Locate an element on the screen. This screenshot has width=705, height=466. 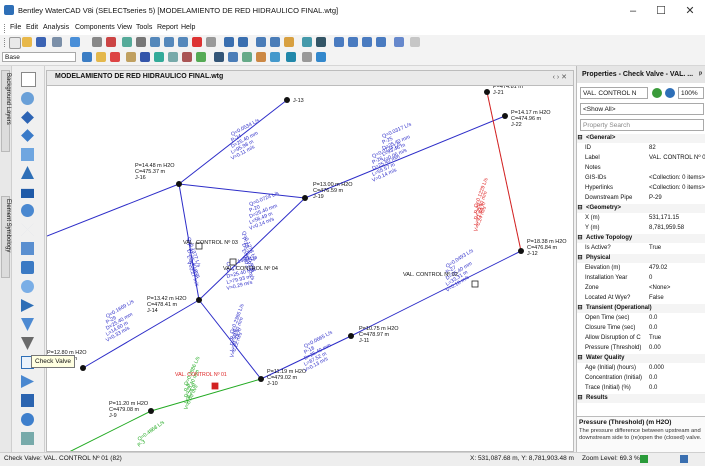
pipe-tool-icon is located at coordinates (131, 57).